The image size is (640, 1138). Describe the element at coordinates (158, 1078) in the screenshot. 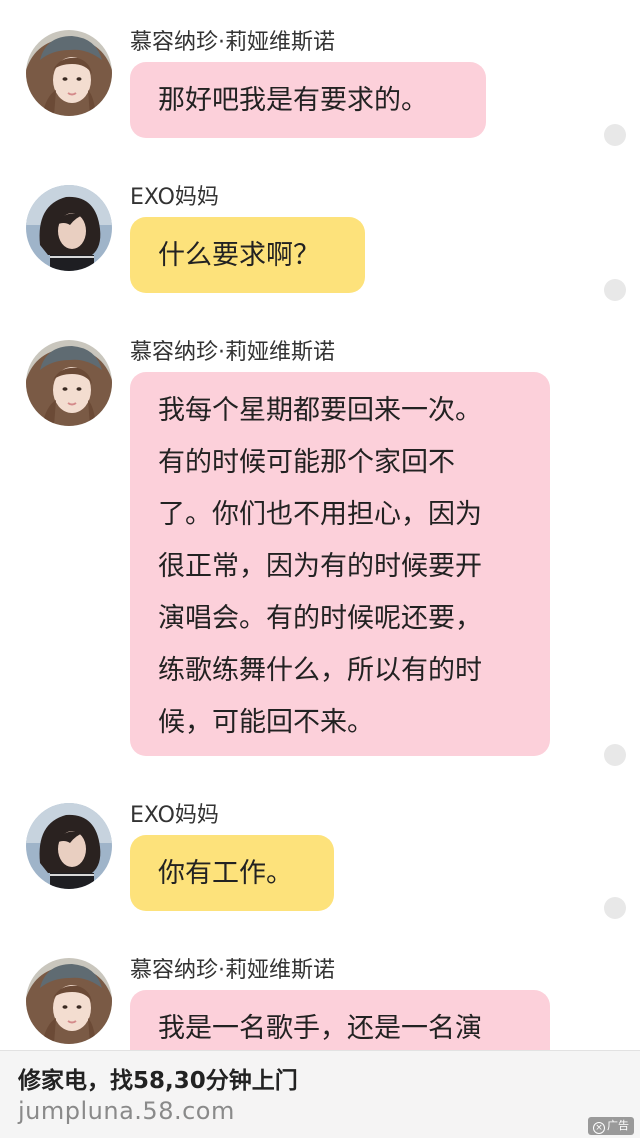

I see `ad-title: 修家电，找58,30分钟上门` at that location.